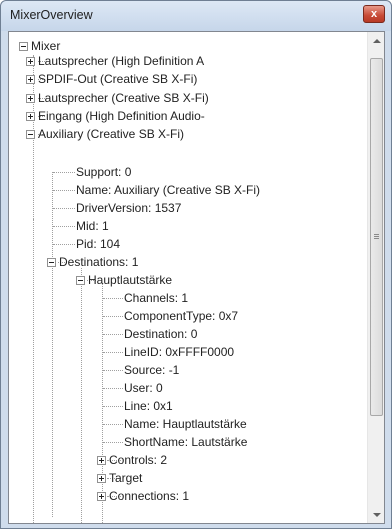  I want to click on tree-node-label: Support: 0, so click(104, 172).